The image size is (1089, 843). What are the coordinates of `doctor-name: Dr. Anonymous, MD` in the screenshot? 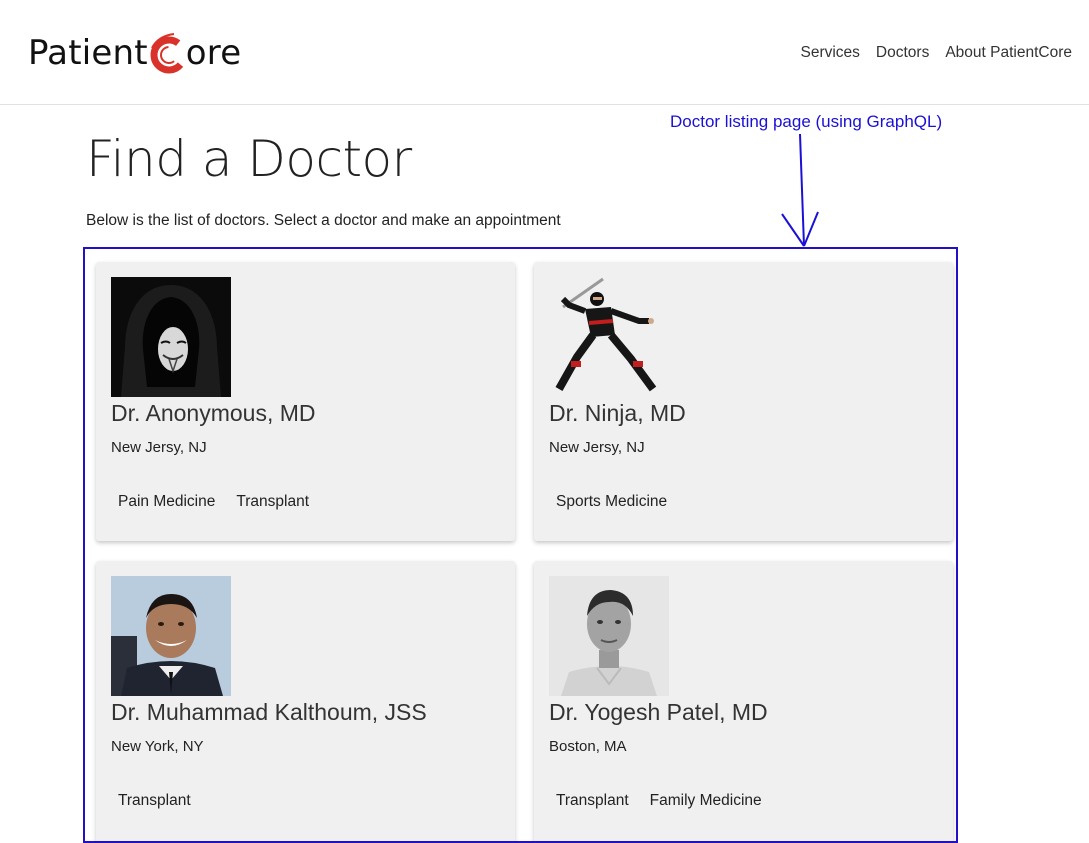 It's located at (213, 413).